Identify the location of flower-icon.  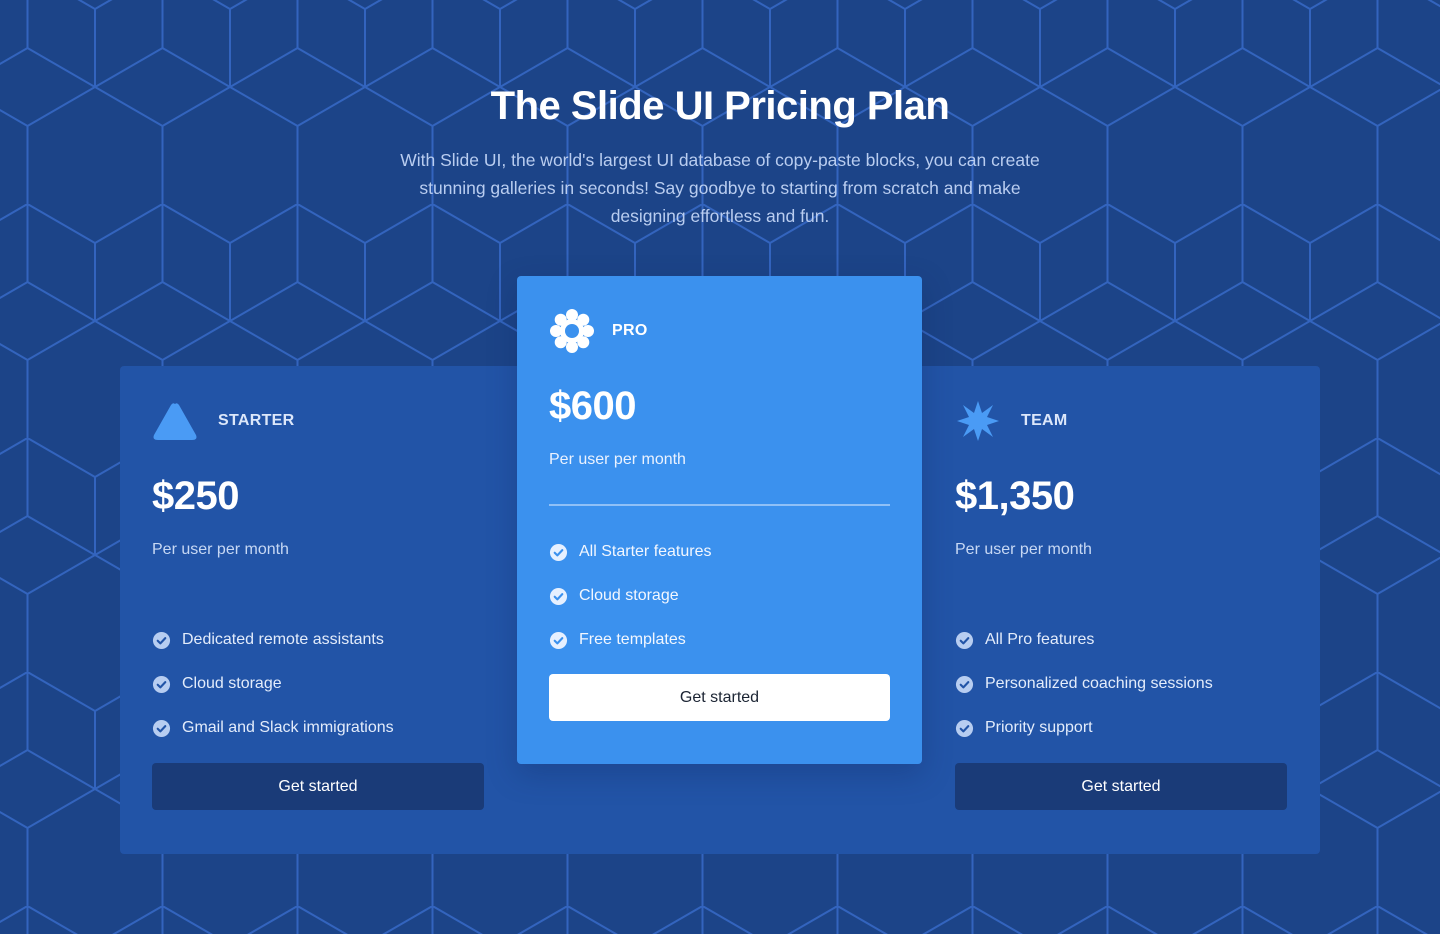
(572, 331).